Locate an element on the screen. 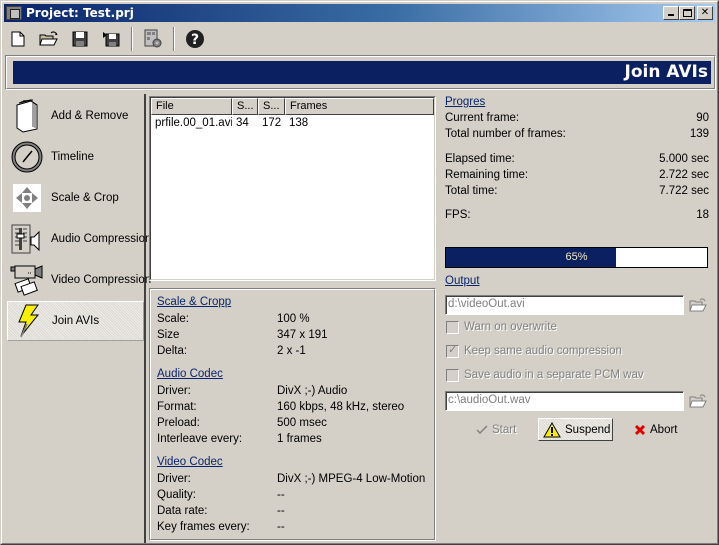 This screenshot has width=719, height=545. stat-row: Elapsed time: 5.000 sec is located at coordinates (577, 159).